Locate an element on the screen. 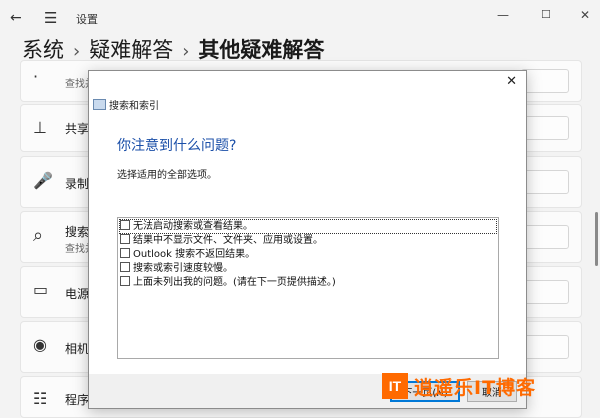 The width and height of the screenshot is (600, 418). dialog-heading: 你注意到什么问题? is located at coordinates (177, 146).